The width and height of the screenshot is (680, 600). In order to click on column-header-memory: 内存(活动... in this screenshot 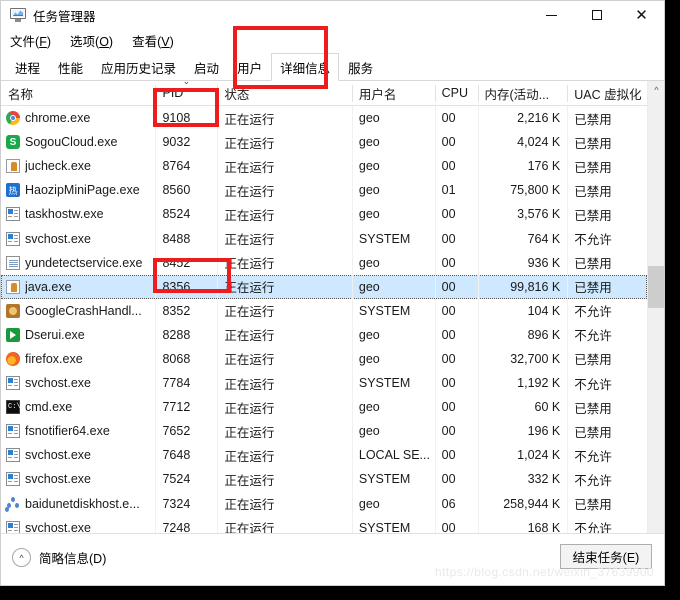, I will do `click(522, 93)`.